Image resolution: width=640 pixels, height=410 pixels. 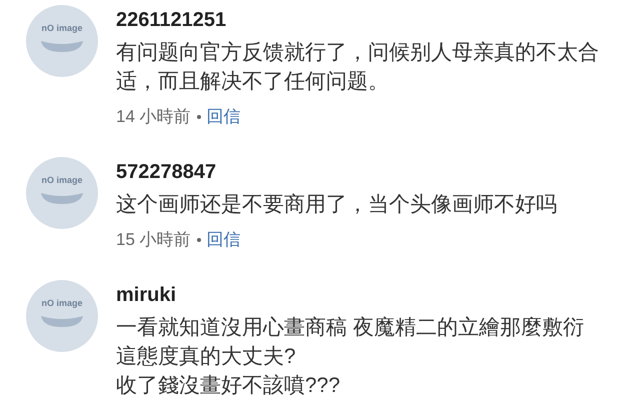 I want to click on comment-text: 收了錢沒畫好不該噴???, so click(x=229, y=386).